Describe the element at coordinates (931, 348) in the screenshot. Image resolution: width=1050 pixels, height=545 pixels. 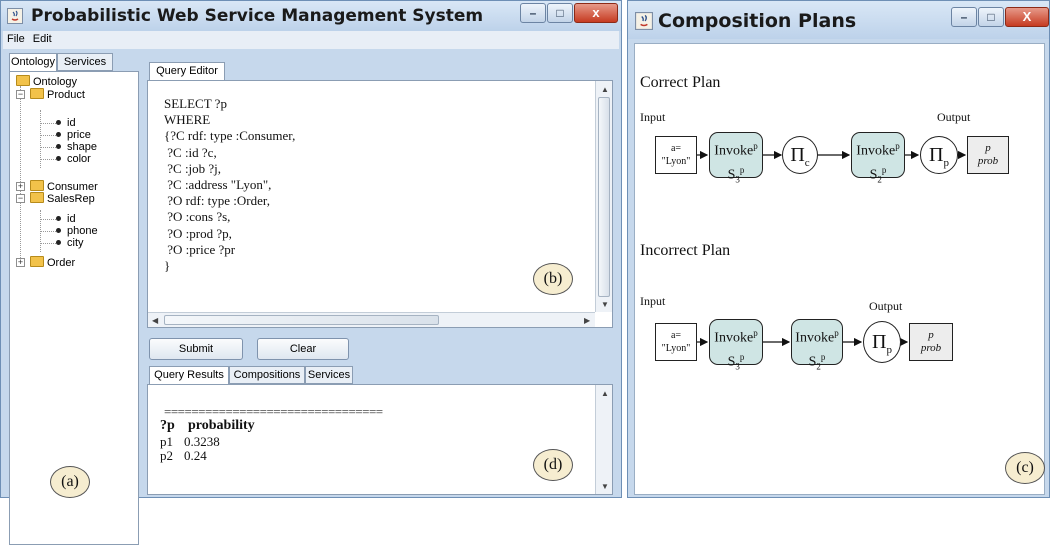
I see `output-node-line2: prob` at that location.